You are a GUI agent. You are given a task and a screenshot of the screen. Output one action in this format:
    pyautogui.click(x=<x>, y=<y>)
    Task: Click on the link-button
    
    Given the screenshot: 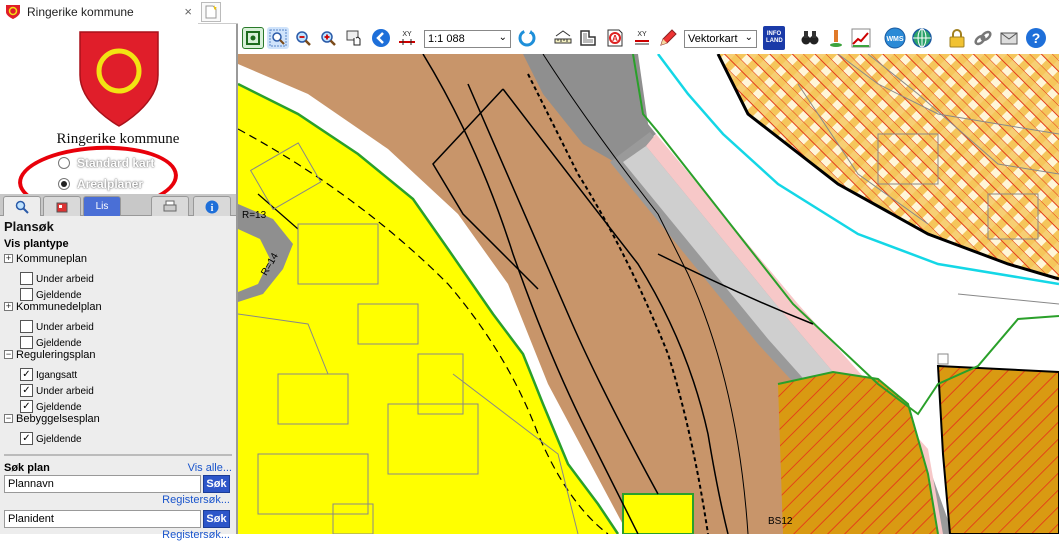 What is the action you would take?
    pyautogui.click(x=983, y=38)
    